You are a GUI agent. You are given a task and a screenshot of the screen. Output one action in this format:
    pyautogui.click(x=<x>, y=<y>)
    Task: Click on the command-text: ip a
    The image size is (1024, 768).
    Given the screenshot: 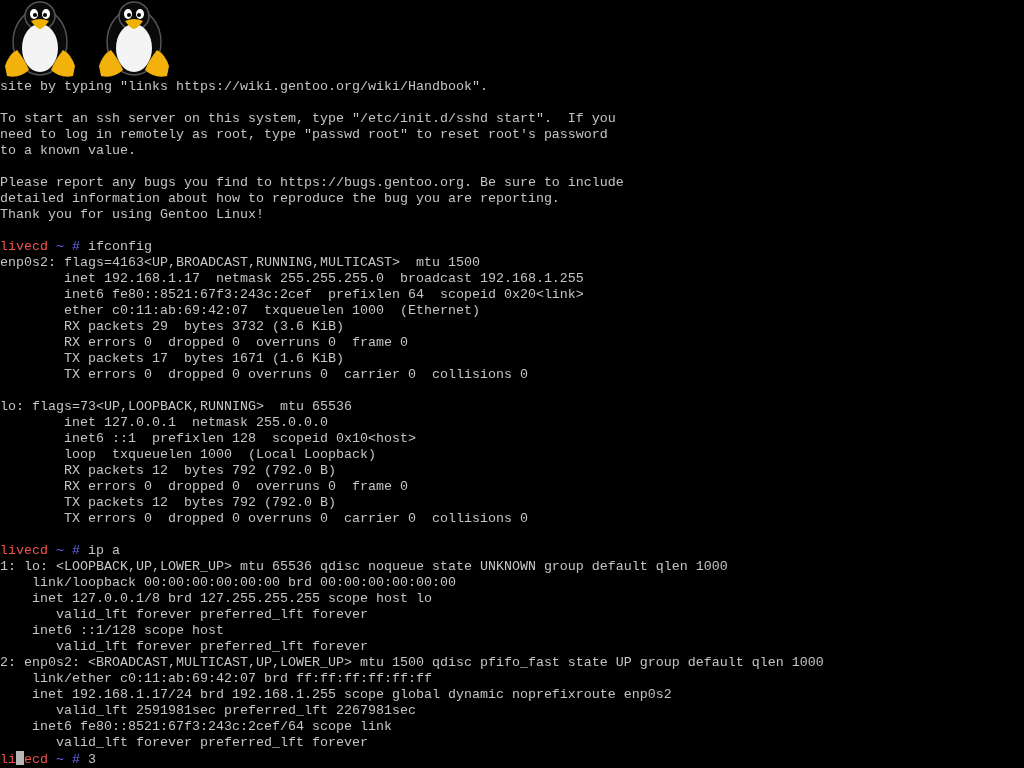 What is the action you would take?
    pyautogui.click(x=104, y=550)
    